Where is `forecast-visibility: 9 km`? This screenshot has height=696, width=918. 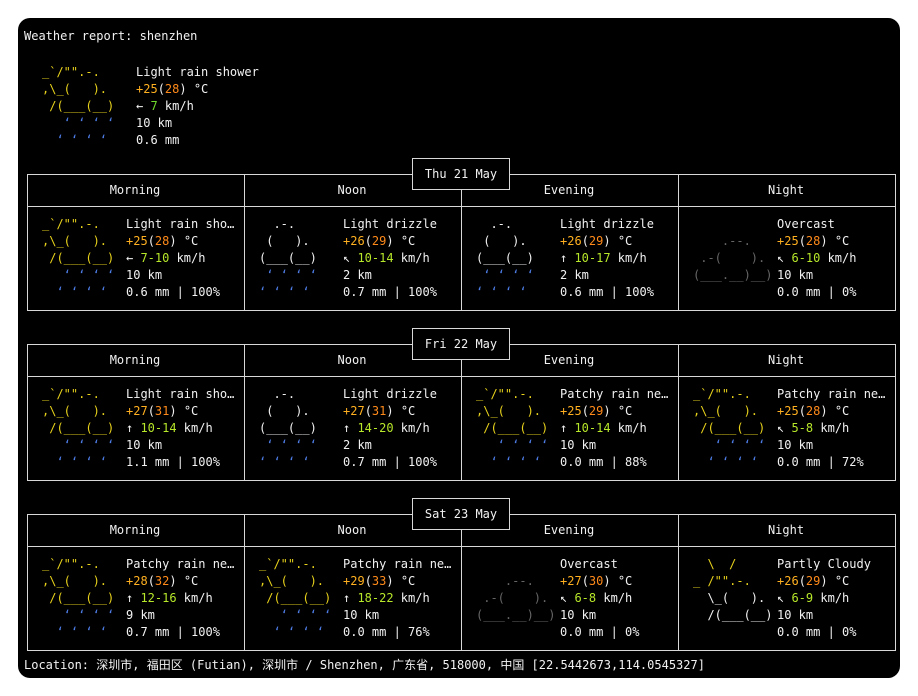 forecast-visibility: 9 km is located at coordinates (140, 615).